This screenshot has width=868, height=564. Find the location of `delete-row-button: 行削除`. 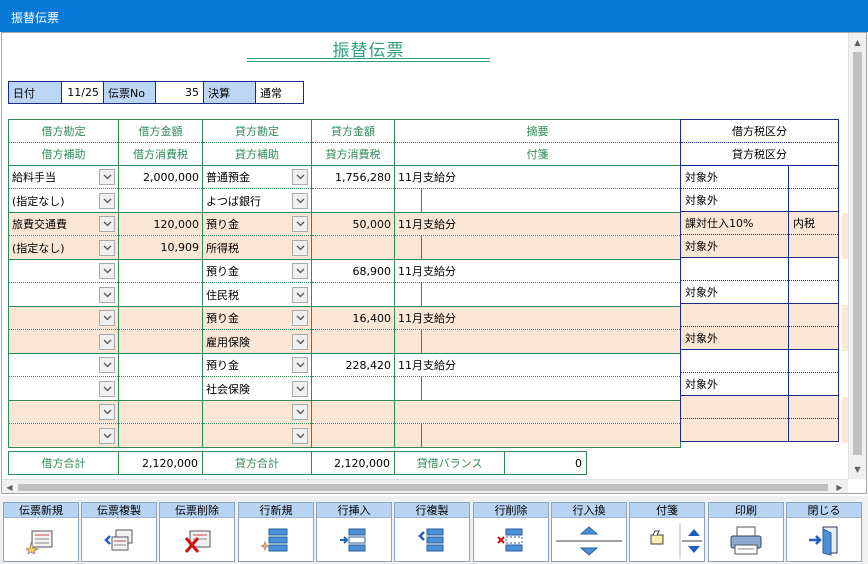

delete-row-button: 行削除 is located at coordinates (511, 532).